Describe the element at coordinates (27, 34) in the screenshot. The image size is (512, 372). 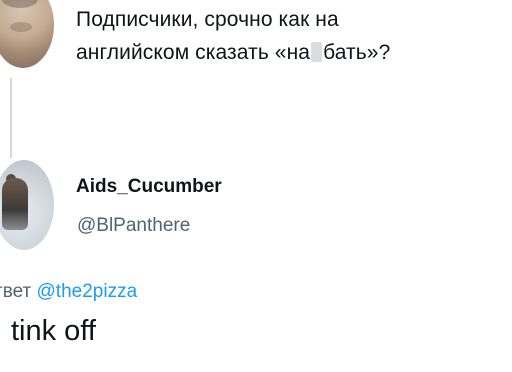
I see `avatar` at that location.